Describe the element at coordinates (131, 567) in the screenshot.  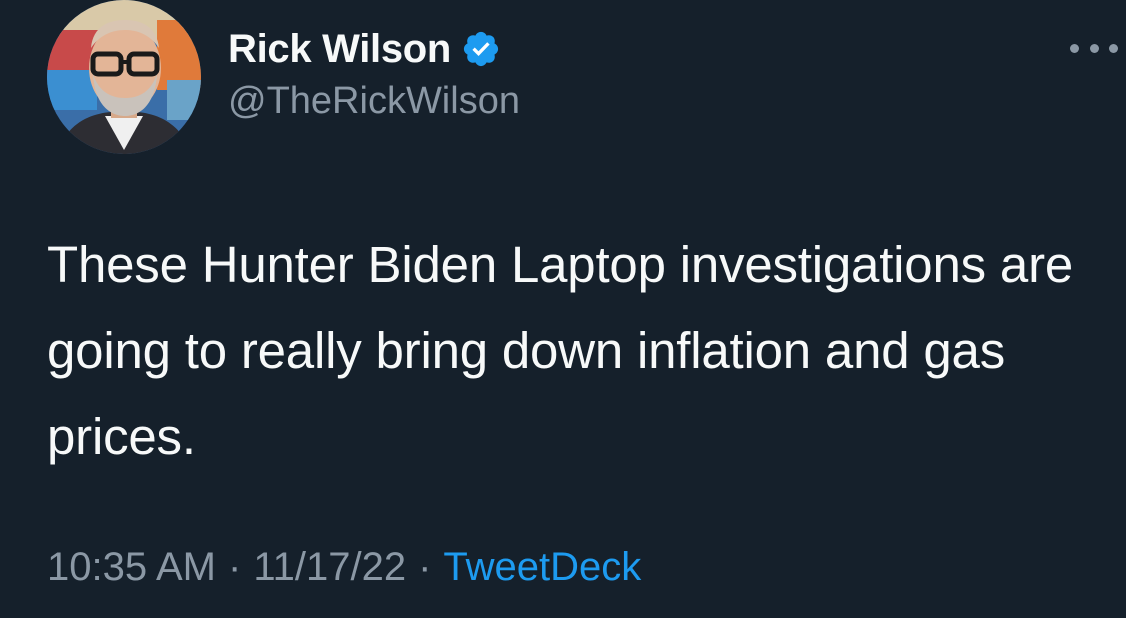
I see `tweet-time: 10:35 AM` at that location.